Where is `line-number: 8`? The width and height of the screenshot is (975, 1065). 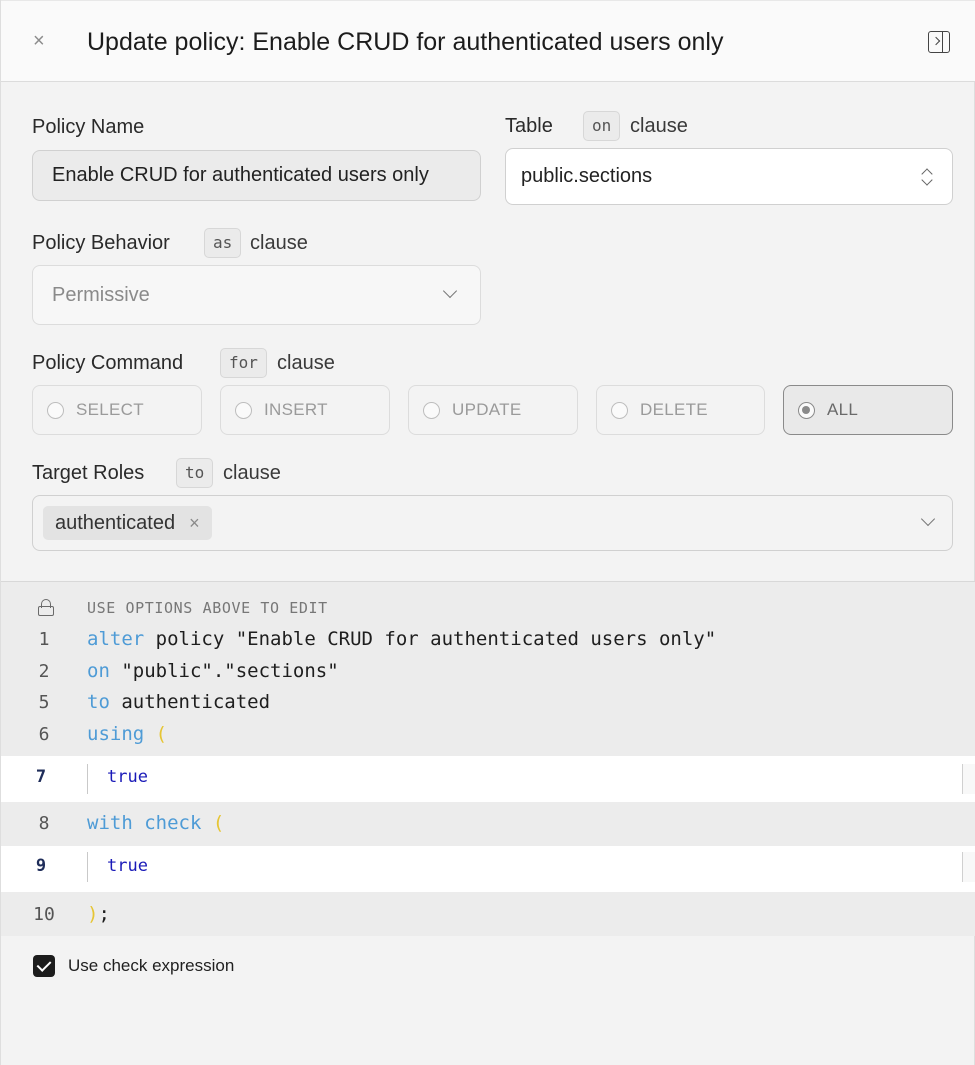
line-number: 8 is located at coordinates (44, 823).